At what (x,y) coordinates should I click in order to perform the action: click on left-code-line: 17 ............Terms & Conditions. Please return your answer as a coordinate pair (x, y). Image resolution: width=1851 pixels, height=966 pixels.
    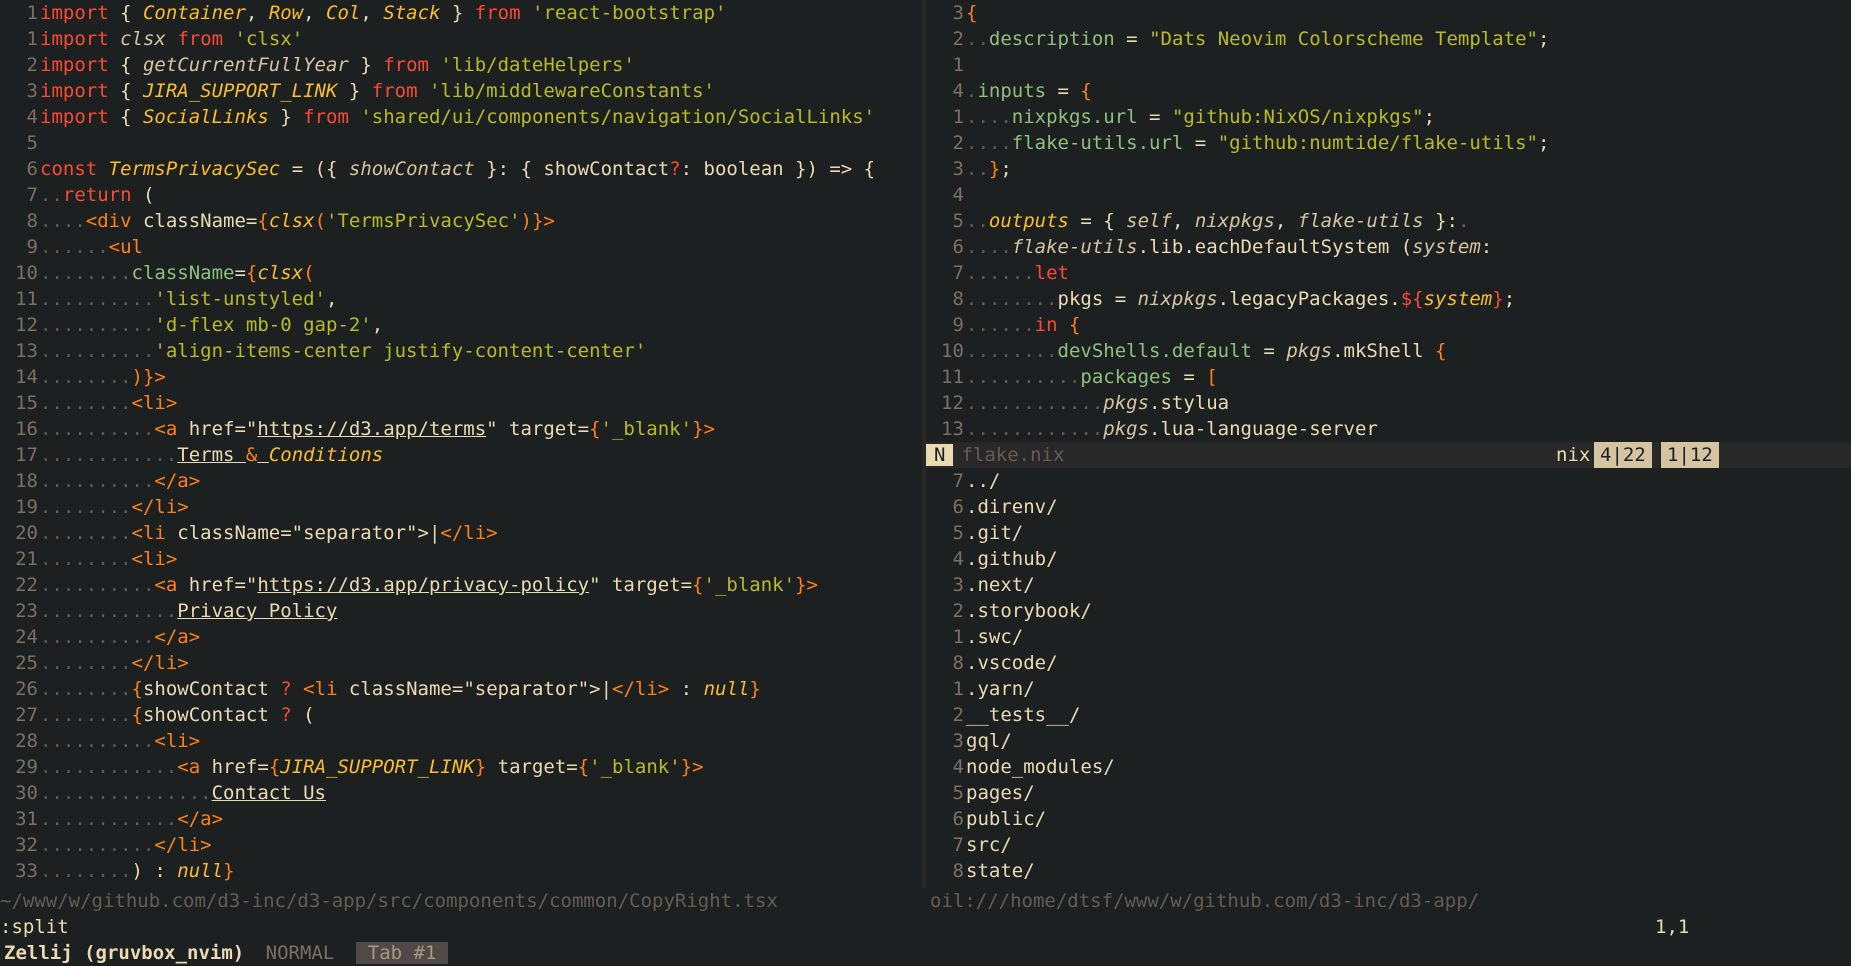
    Looking at the image, I should click on (461, 455).